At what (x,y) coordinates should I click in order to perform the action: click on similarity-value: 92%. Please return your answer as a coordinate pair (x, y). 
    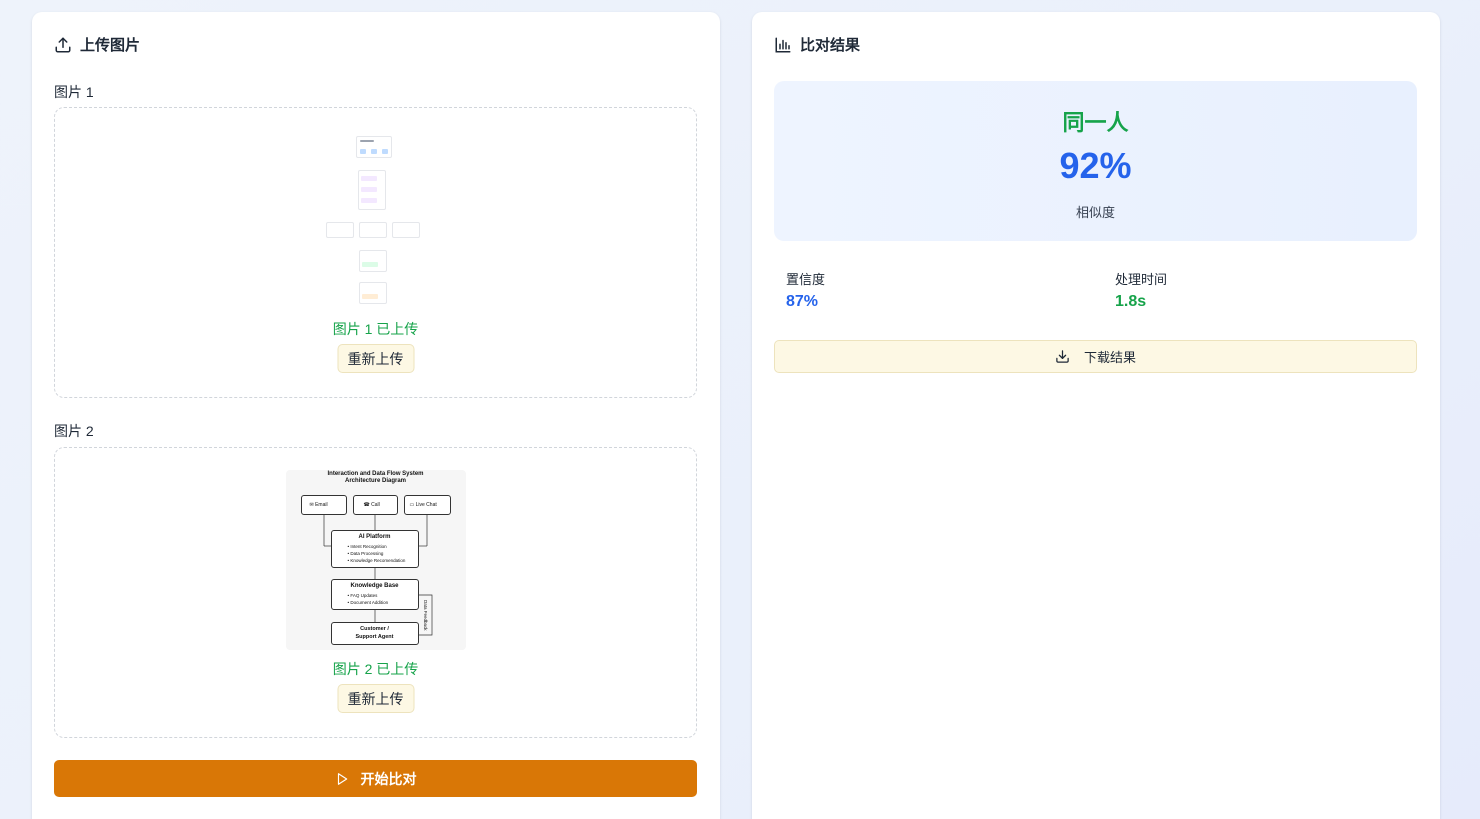
    Looking at the image, I should click on (1095, 165).